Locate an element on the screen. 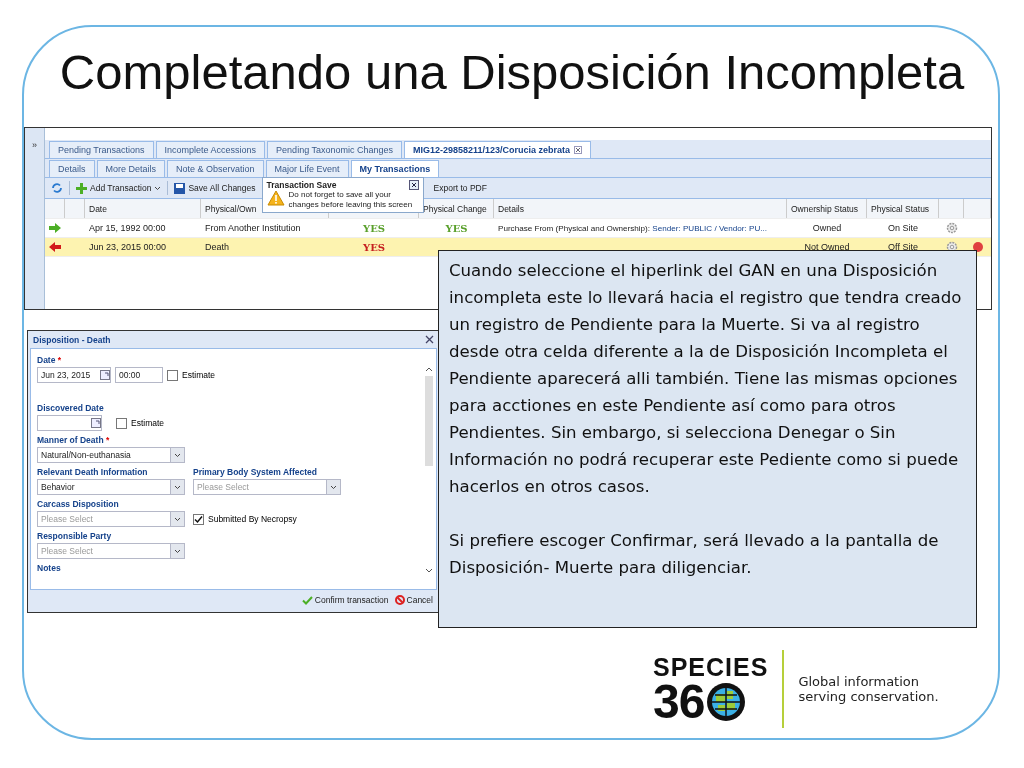 This screenshot has width=1024, height=768. time-field: 00:00 is located at coordinates (139, 375).